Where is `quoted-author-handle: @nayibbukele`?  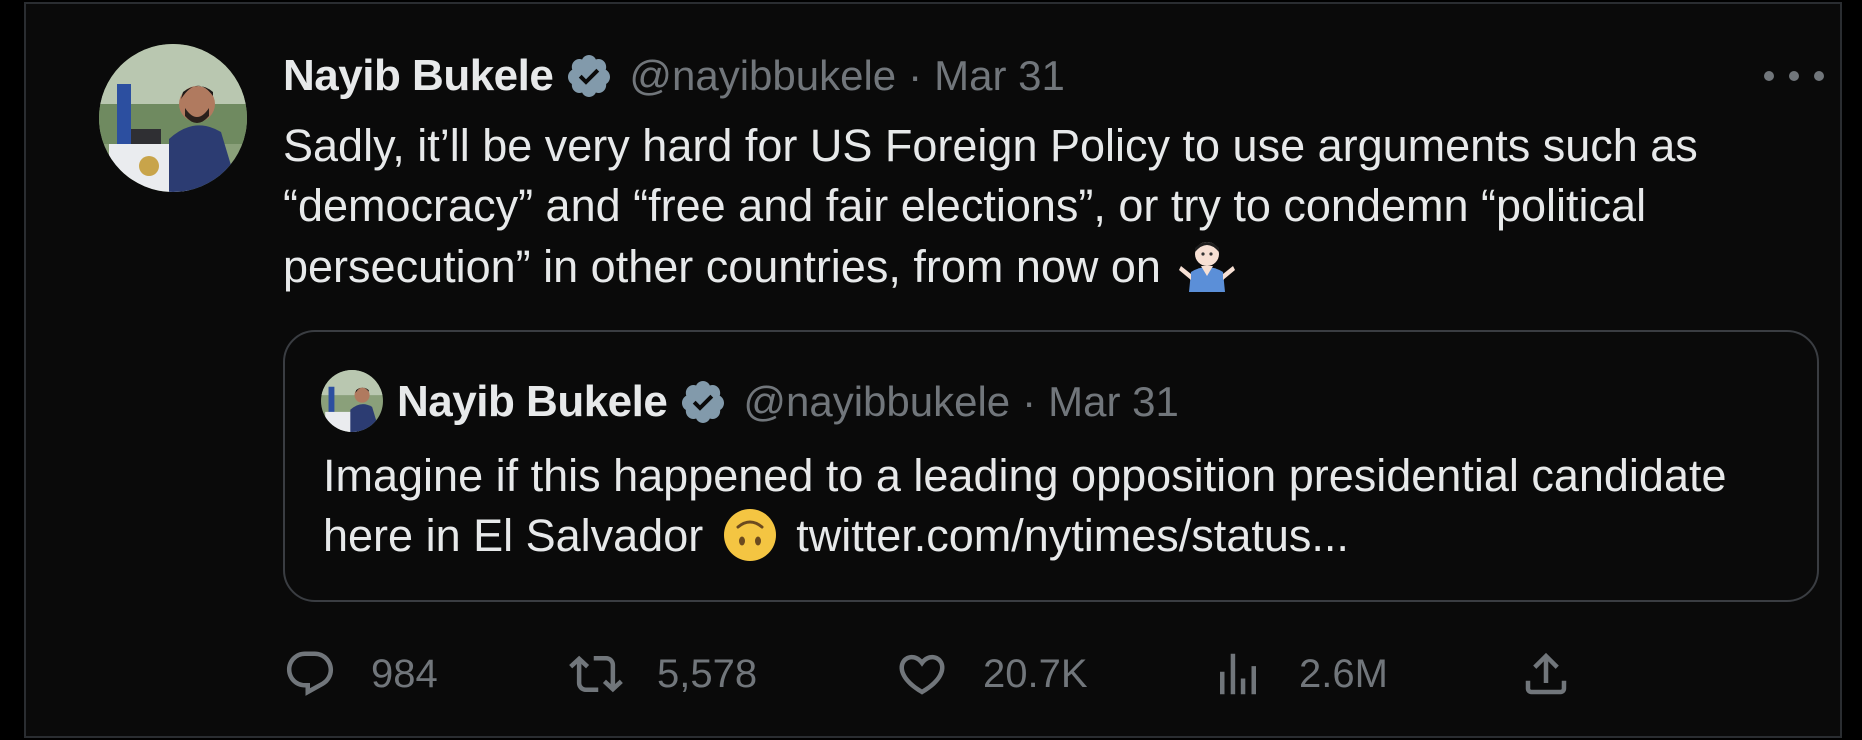 quoted-author-handle: @nayibbukele is located at coordinates (876, 402).